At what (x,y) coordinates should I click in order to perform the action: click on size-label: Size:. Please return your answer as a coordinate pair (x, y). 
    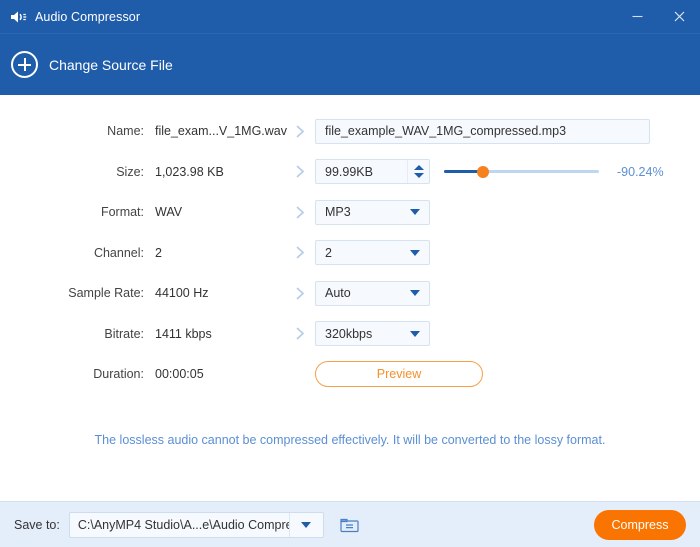
    Looking at the image, I should click on (130, 171).